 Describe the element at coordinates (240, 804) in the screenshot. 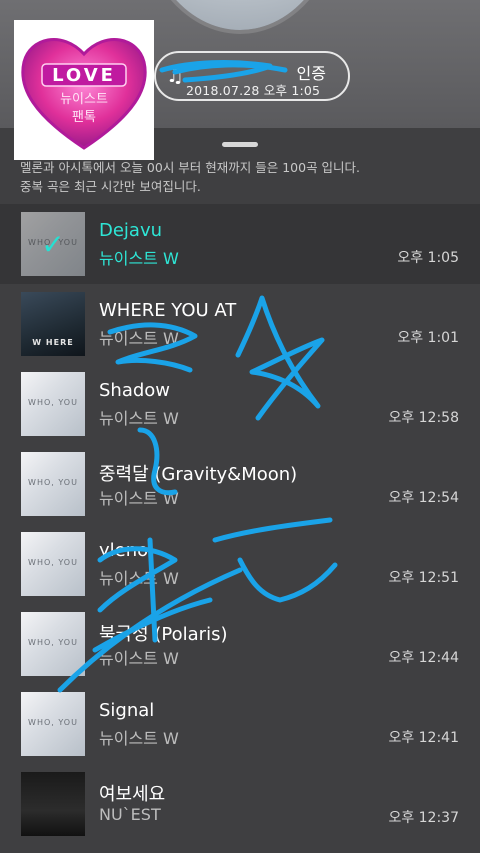

I see `song-row: 여보세요 NU`EST 오후 12:37` at that location.